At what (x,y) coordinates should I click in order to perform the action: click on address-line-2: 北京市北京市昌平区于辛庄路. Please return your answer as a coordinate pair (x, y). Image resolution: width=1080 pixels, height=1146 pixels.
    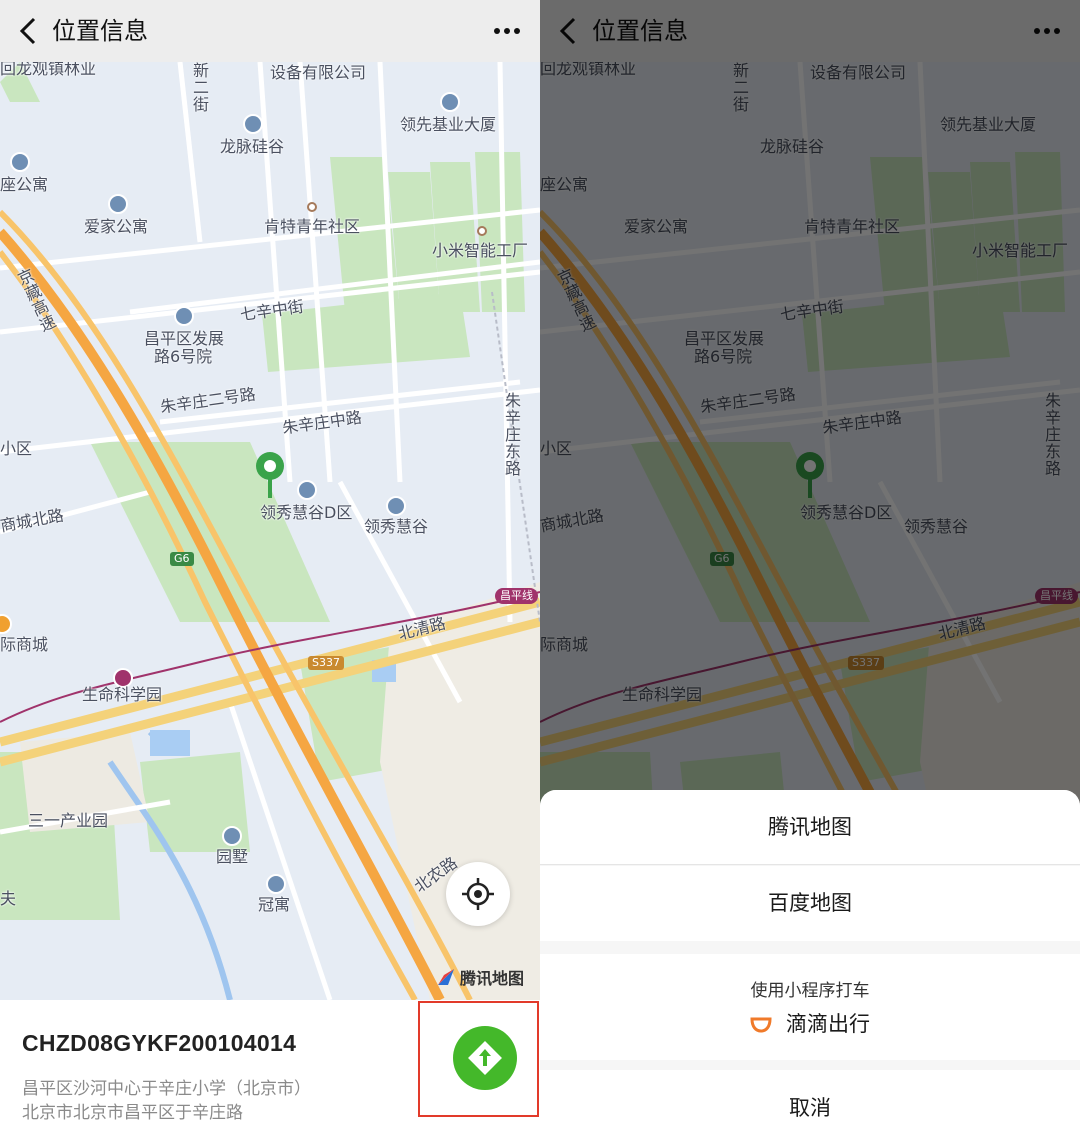
    Looking at the image, I should click on (132, 1113).